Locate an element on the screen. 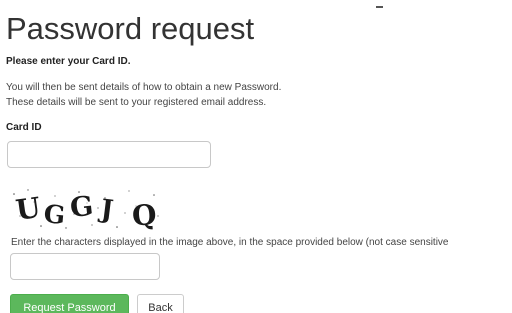 The width and height of the screenshot is (512, 313). captcha-image: U G G J Q is located at coordinates (86, 210).